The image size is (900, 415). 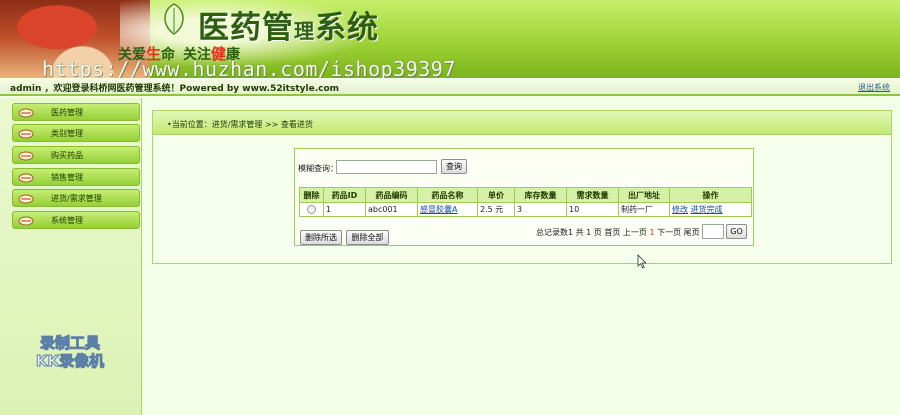 What do you see at coordinates (736, 231) in the screenshot?
I see `go-button: GO` at bounding box center [736, 231].